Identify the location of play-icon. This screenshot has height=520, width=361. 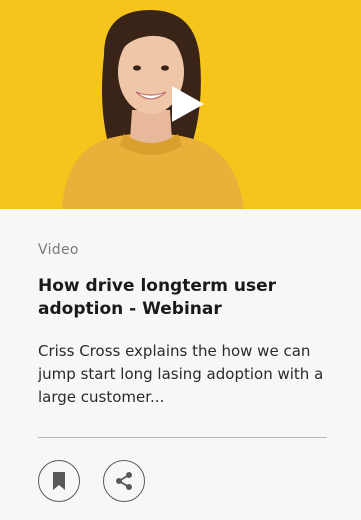
(188, 104).